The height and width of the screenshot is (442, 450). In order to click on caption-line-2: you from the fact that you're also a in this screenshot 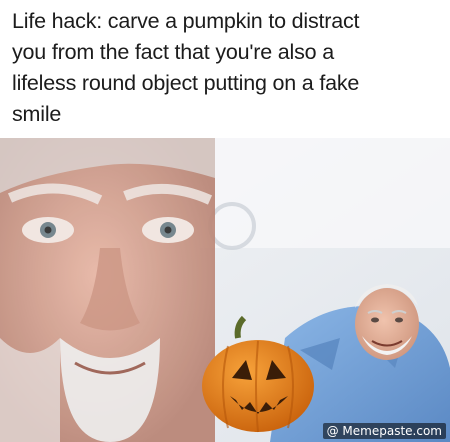, I will do `click(173, 52)`.